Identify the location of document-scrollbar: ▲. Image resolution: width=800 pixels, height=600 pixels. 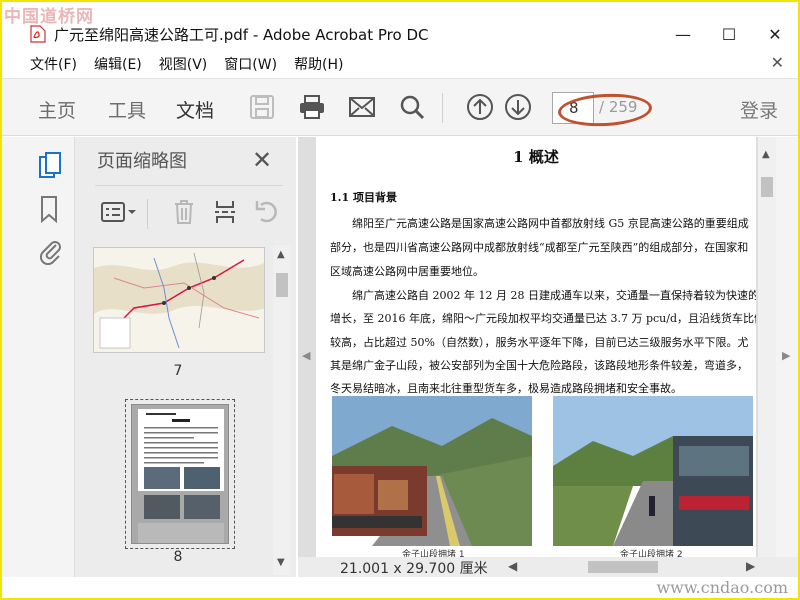
(767, 347).